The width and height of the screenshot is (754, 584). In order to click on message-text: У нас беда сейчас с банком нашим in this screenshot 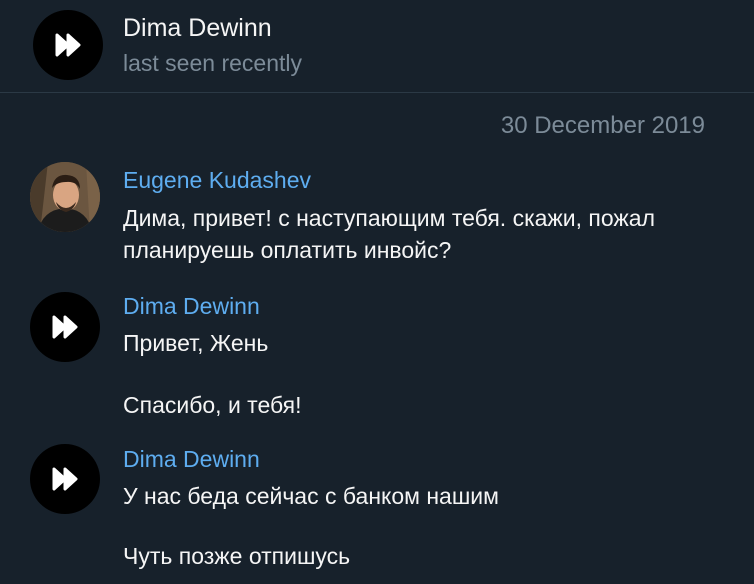, I will do `click(311, 496)`.